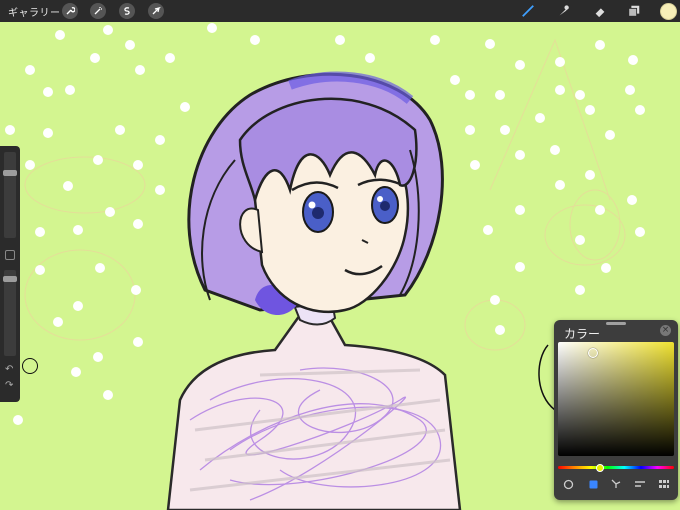  What do you see at coordinates (98, 11) in the screenshot?
I see `magic-wand-icon` at bounding box center [98, 11].